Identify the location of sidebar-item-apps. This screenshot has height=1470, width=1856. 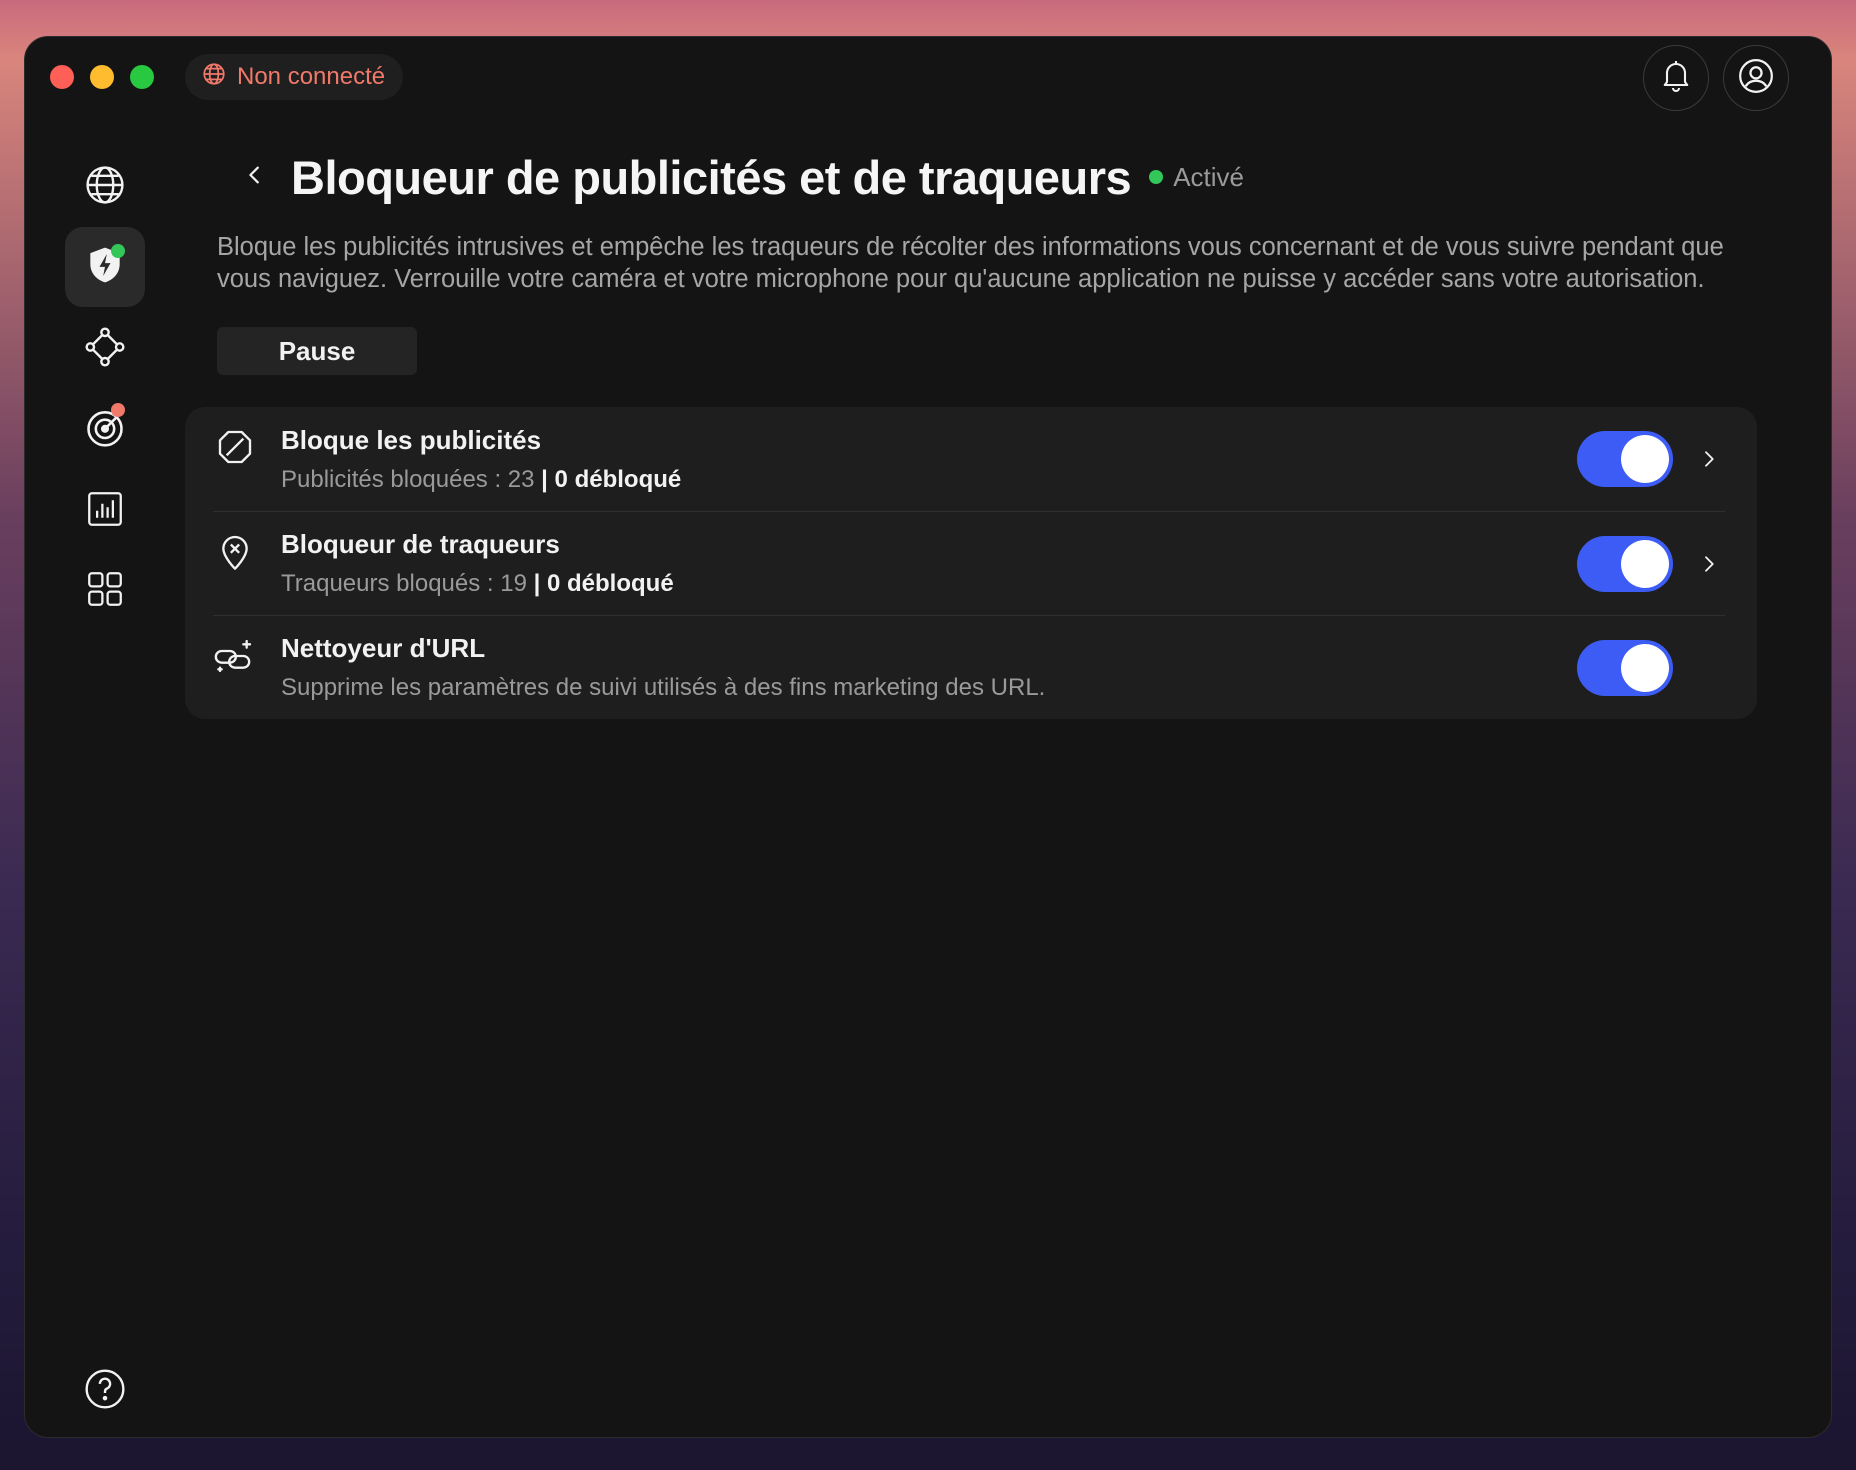
(105, 591).